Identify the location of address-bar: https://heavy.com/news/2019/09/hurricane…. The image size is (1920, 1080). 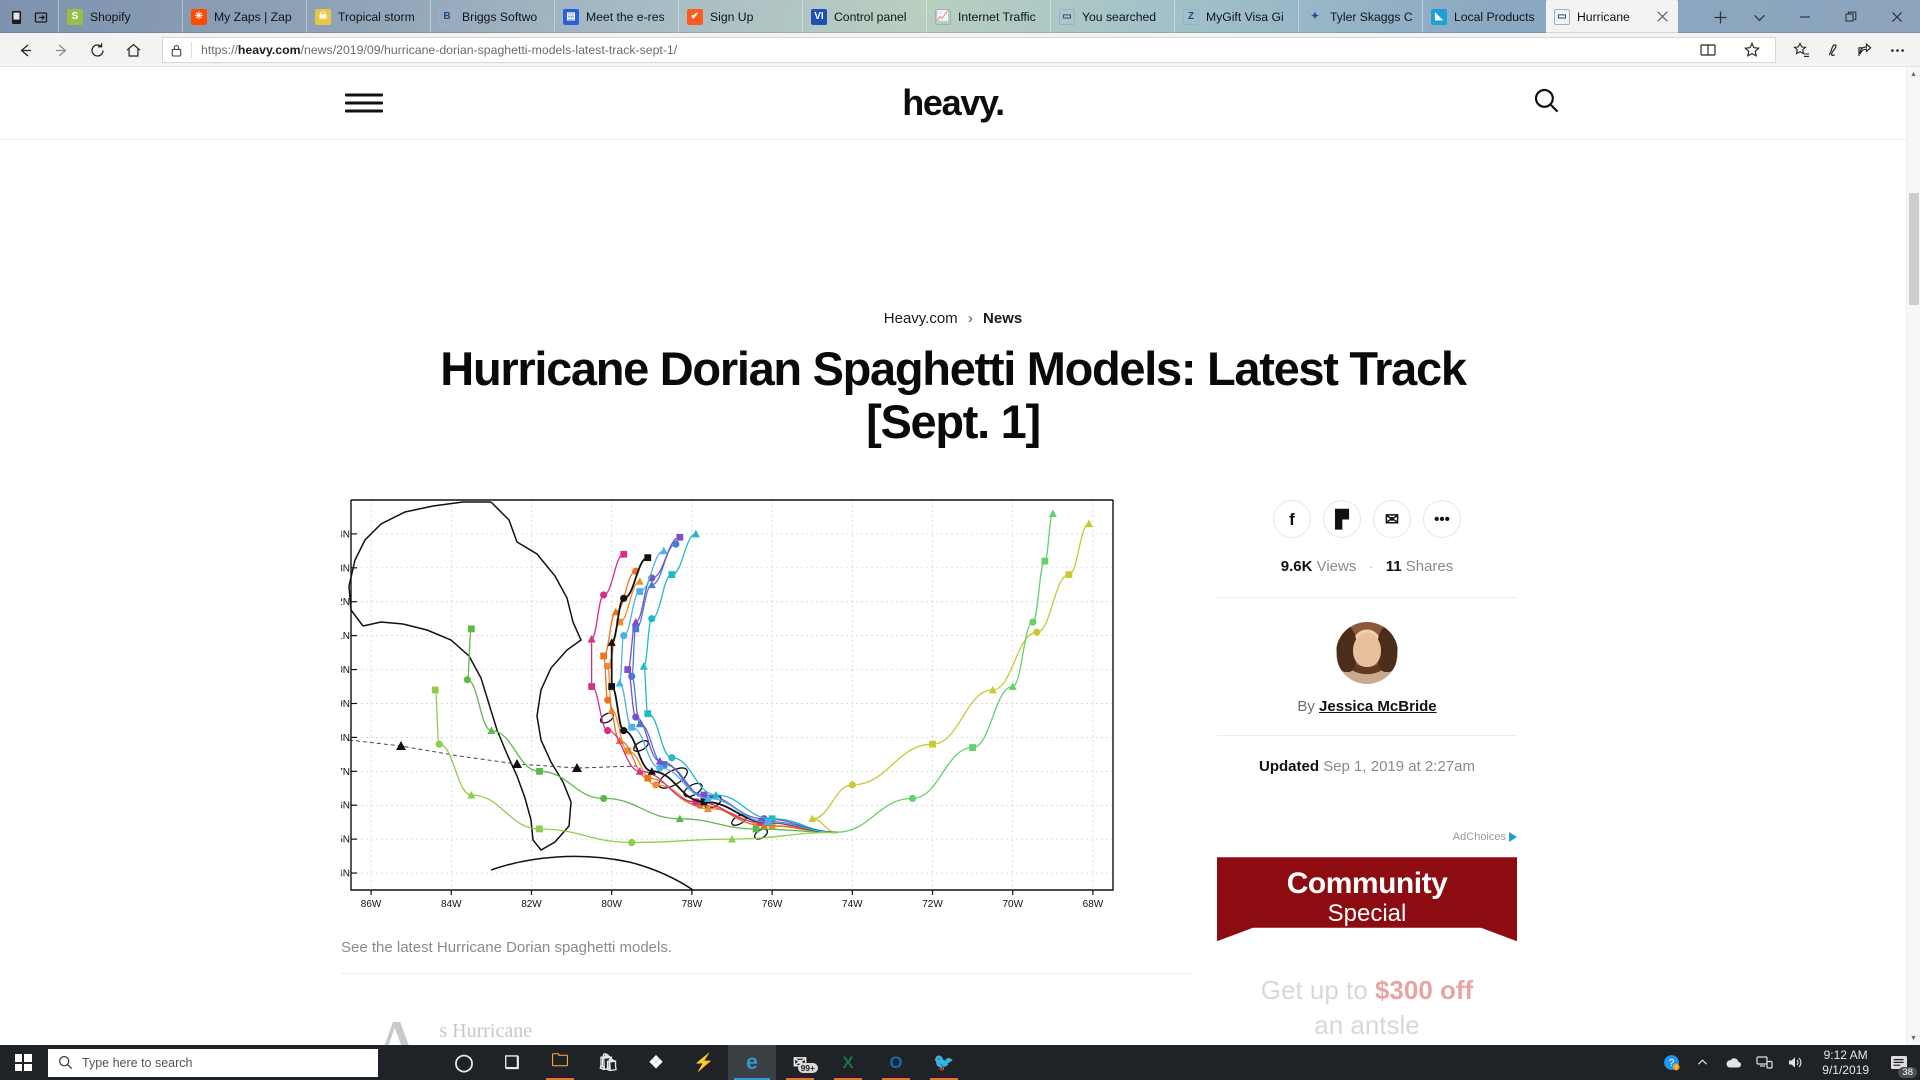
(969, 50).